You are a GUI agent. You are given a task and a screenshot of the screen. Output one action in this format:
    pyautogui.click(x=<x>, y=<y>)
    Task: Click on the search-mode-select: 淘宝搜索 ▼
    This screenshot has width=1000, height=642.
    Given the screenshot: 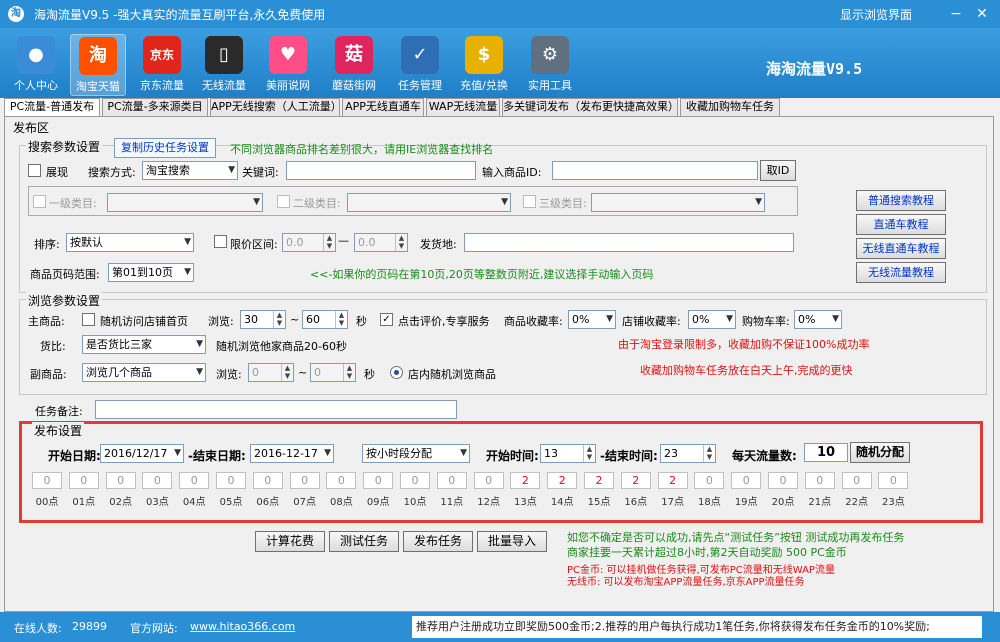 What is the action you would take?
    pyautogui.click(x=190, y=170)
    